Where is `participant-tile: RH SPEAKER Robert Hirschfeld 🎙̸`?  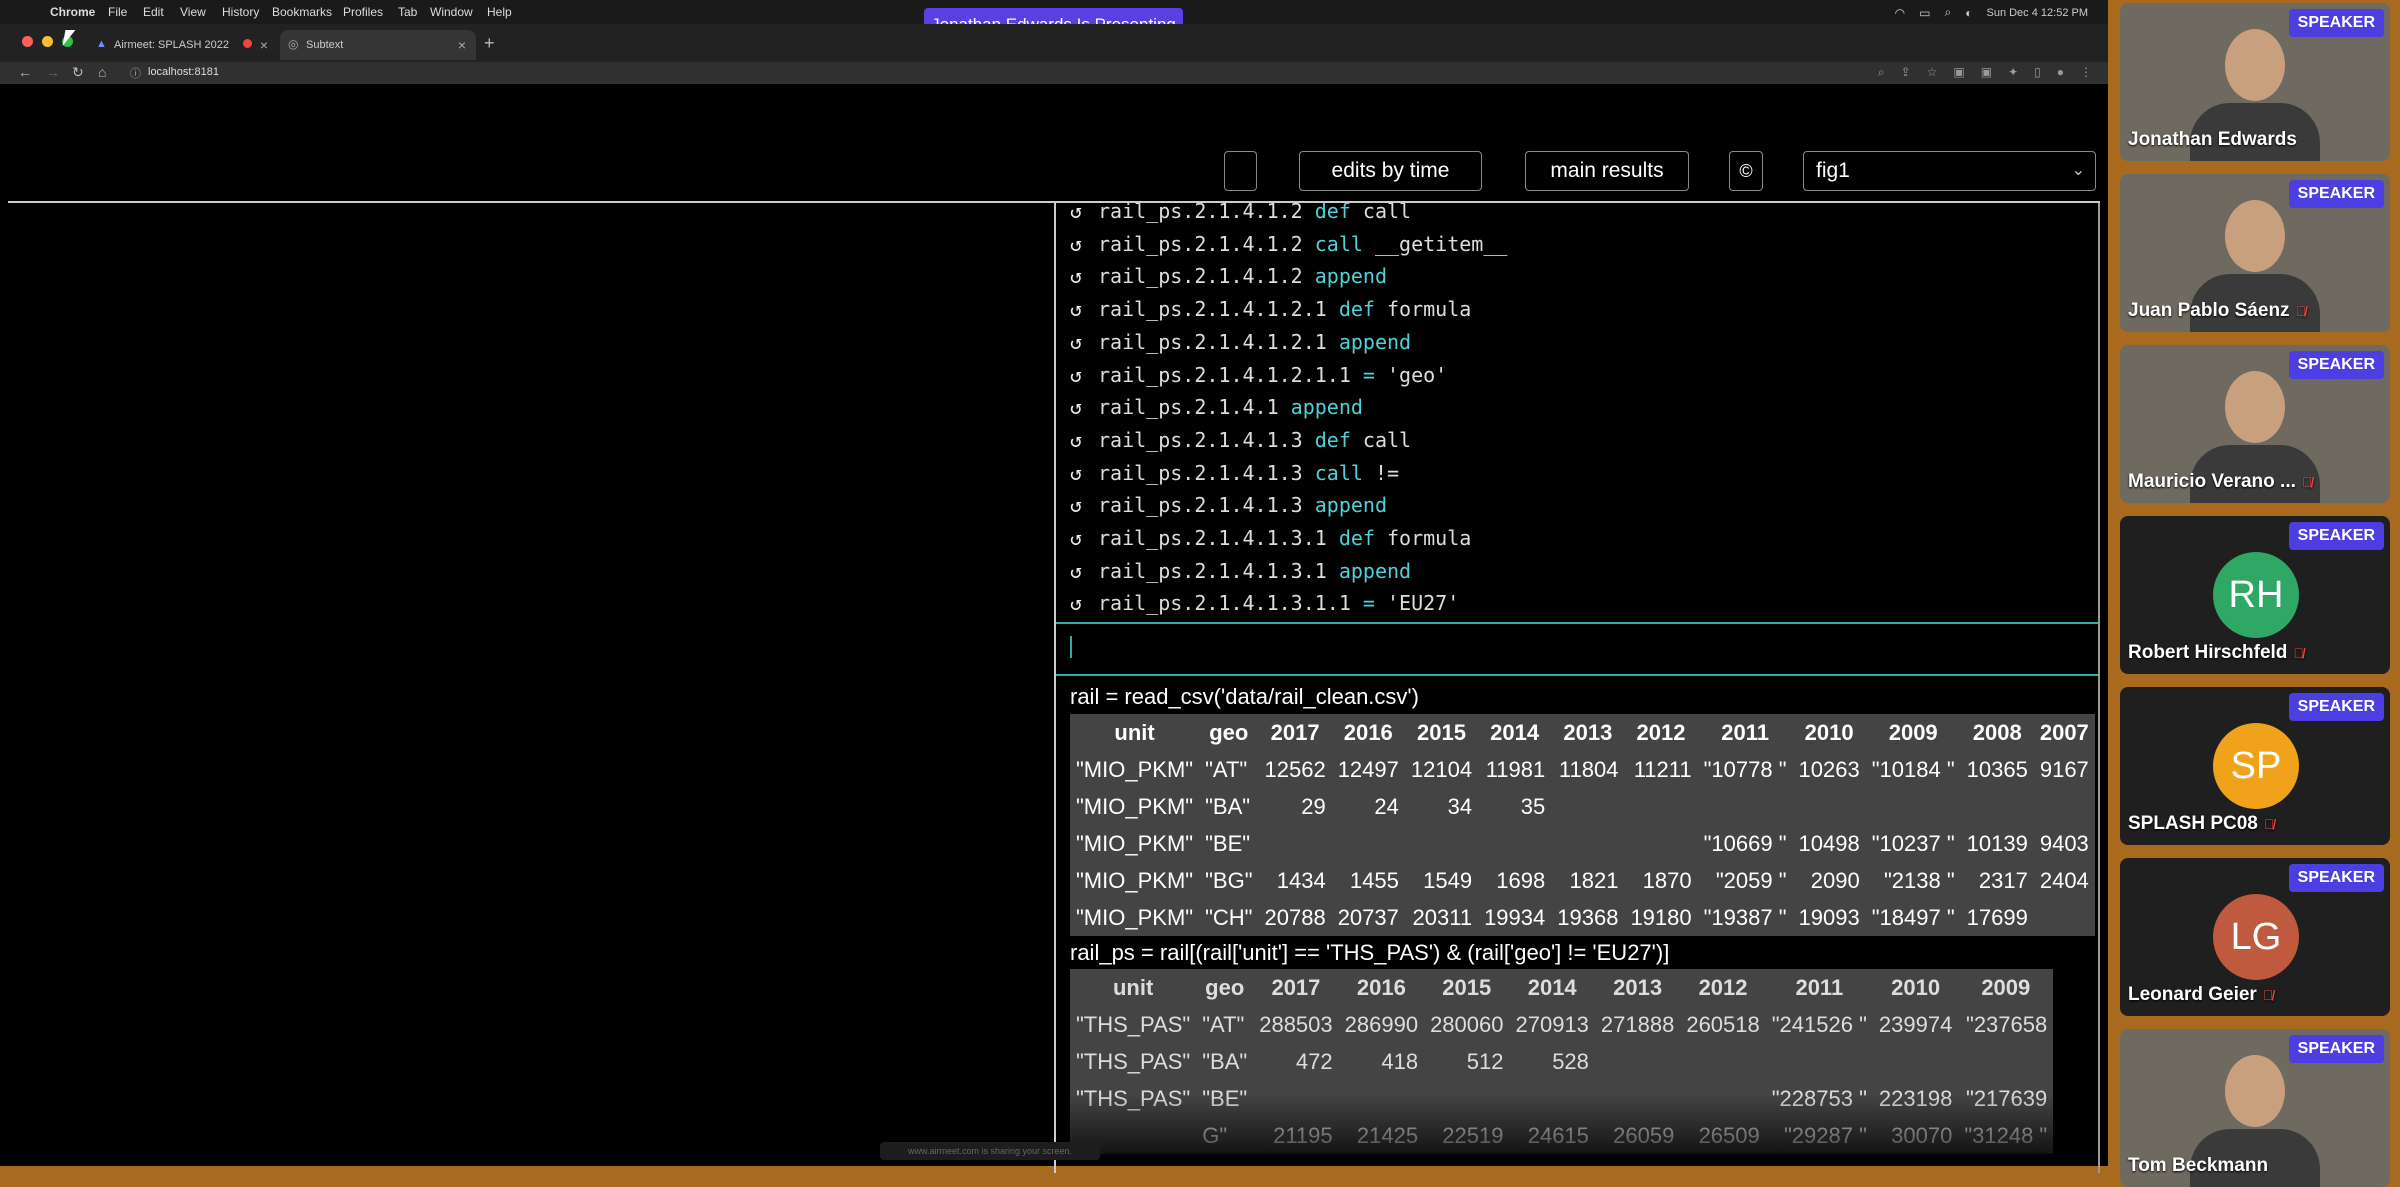 participant-tile: RH SPEAKER Robert Hirschfeld 🎙̸ is located at coordinates (2255, 595).